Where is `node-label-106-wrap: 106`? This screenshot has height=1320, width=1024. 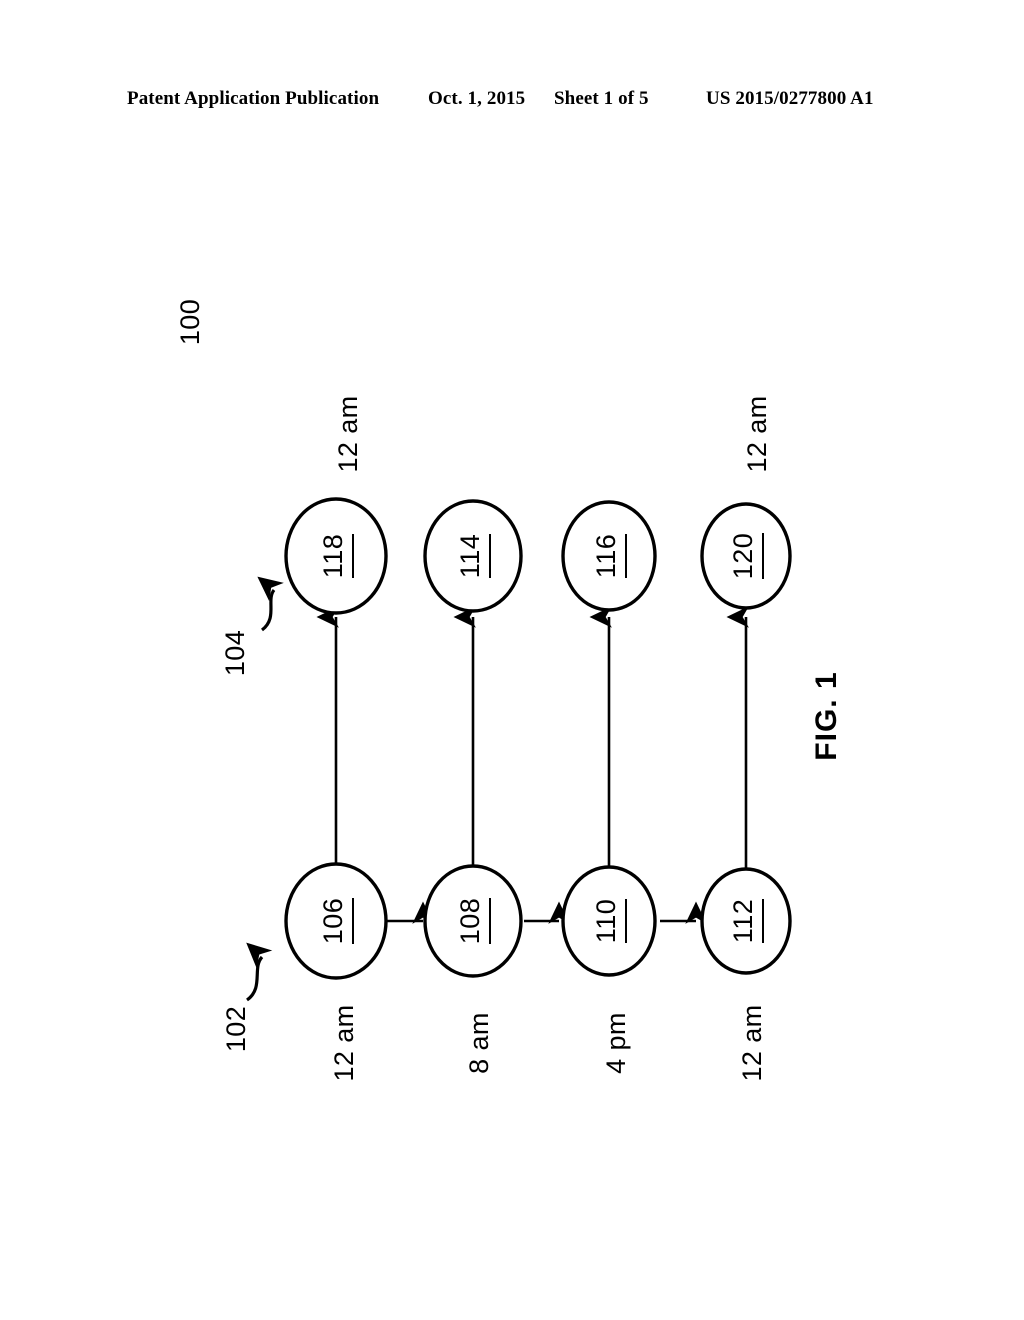
node-label-106-wrap: 106 is located at coordinates (336, 921).